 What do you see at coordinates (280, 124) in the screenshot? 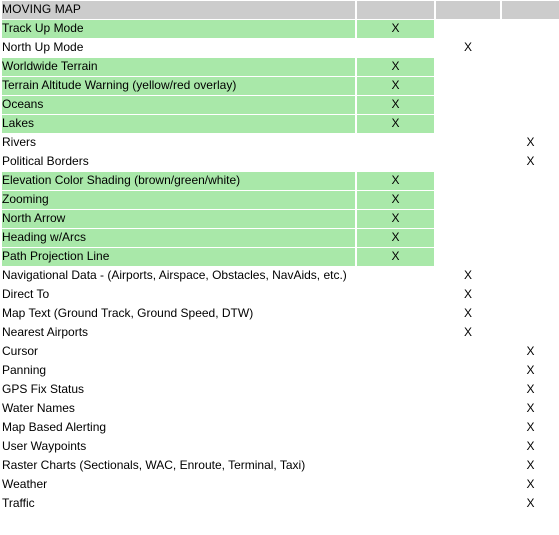
I see `table-row: Lakes X` at bounding box center [280, 124].